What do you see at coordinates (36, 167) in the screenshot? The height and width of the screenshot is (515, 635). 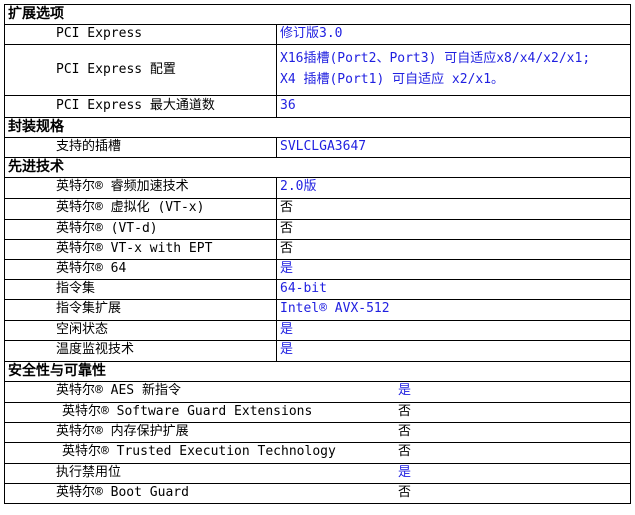 I see `section-advanced: 先进技术` at bounding box center [36, 167].